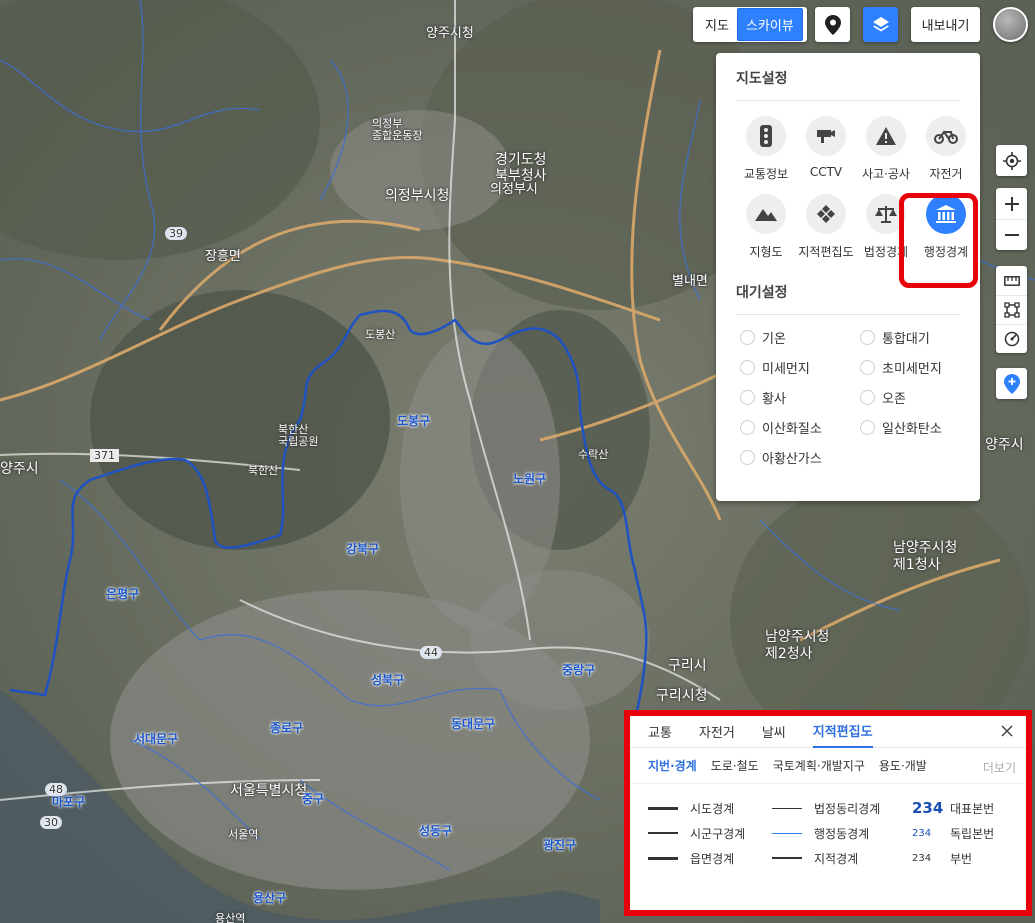 The height and width of the screenshot is (923, 1035). I want to click on setting-label: 교통정보, so click(766, 174).